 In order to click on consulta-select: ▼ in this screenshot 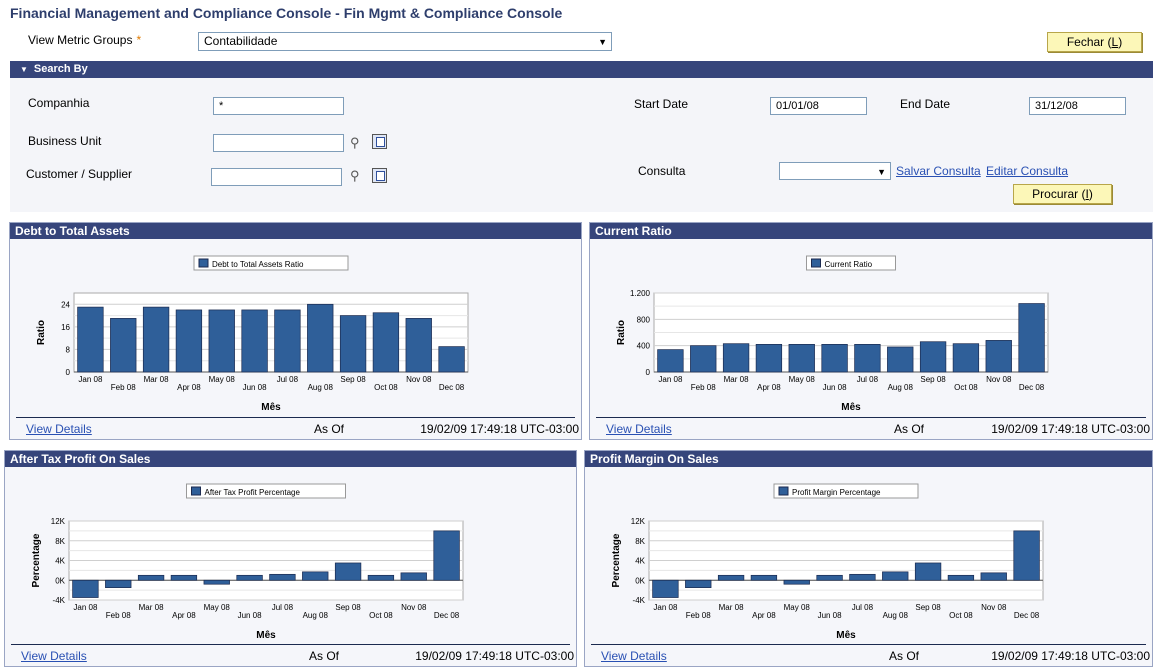, I will do `click(835, 171)`.